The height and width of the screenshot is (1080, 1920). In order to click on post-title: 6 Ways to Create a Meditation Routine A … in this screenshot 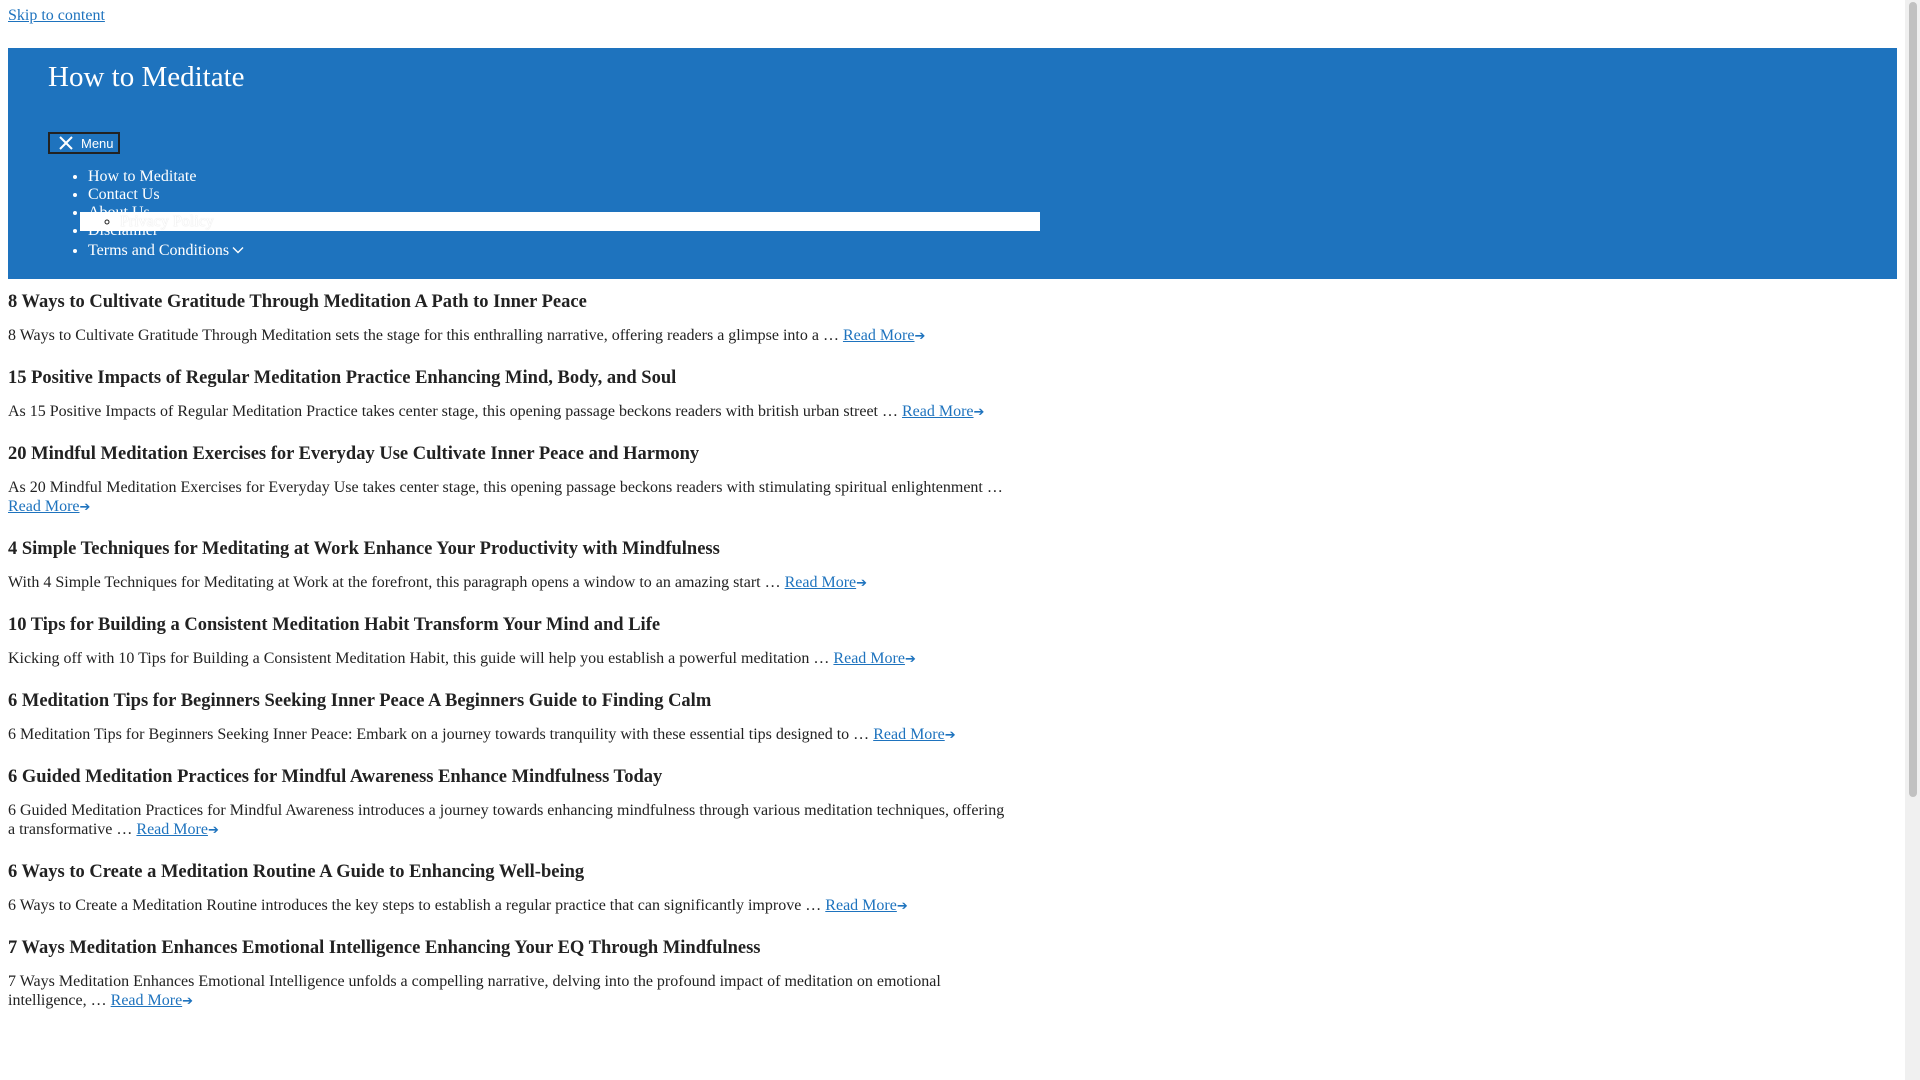, I will do `click(508, 872)`.